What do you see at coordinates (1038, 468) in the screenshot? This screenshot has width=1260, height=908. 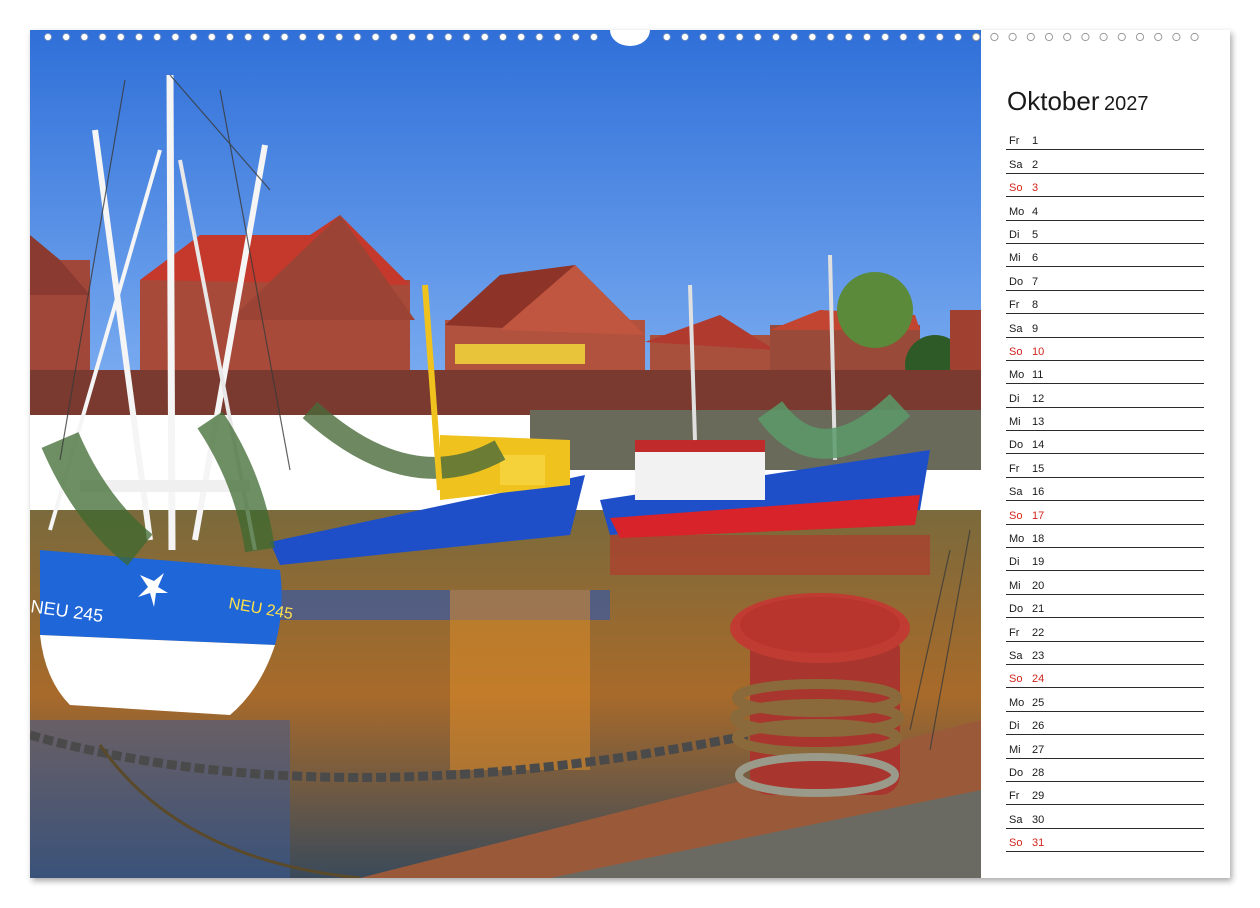 I see `day-number: 15` at bounding box center [1038, 468].